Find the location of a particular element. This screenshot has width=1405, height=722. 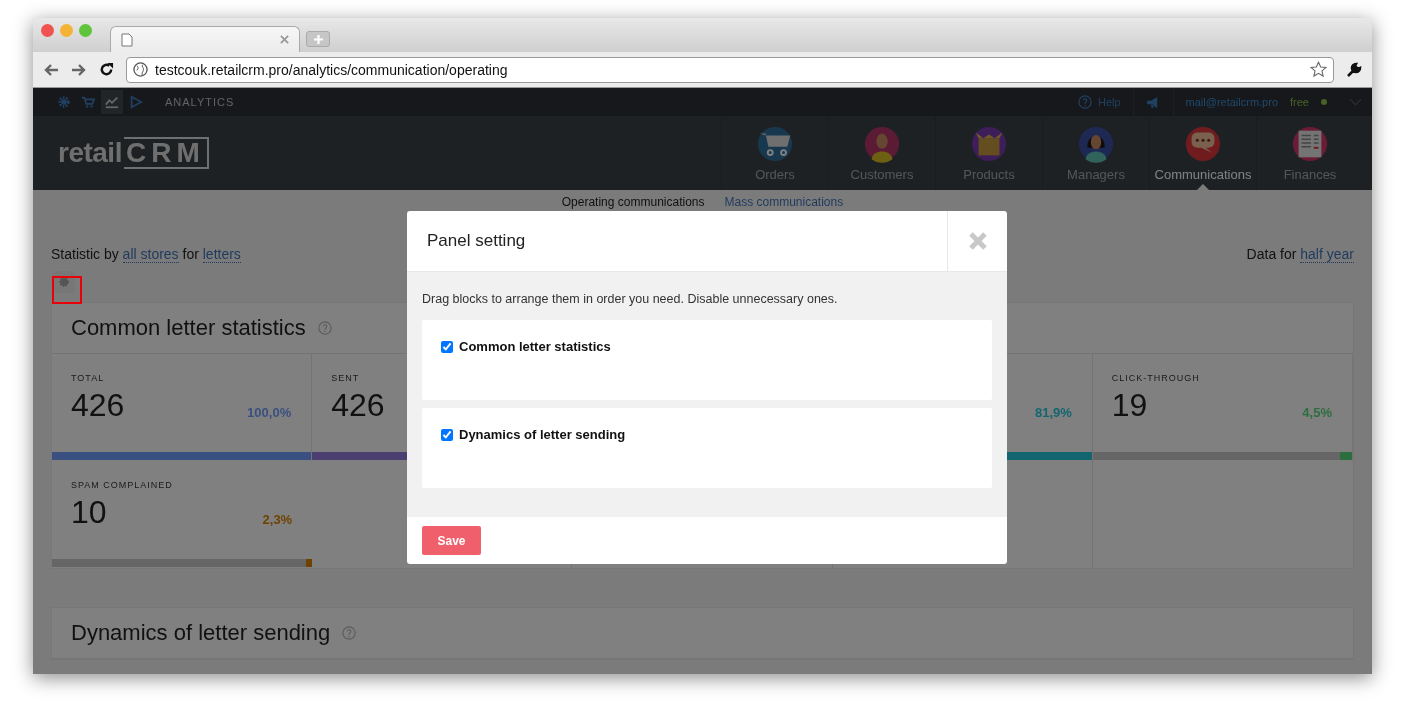

panel-title: Dynamics of letter sending is located at coordinates (201, 633).